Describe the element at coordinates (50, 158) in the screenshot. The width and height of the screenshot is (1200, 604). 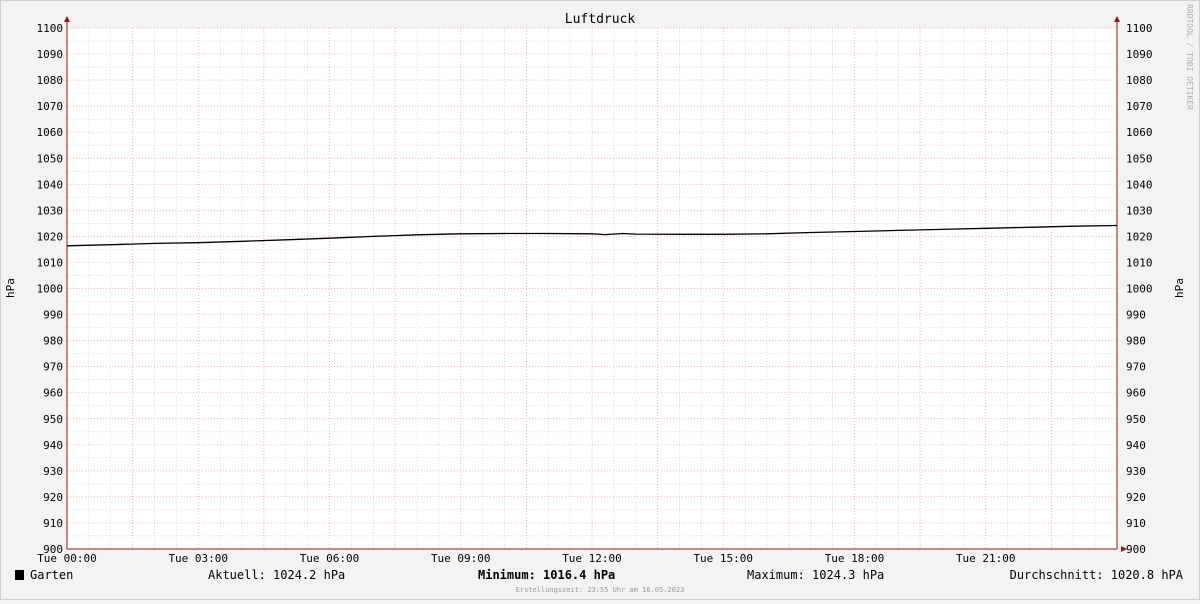
I see `y-tick-label-left: 1050` at that location.